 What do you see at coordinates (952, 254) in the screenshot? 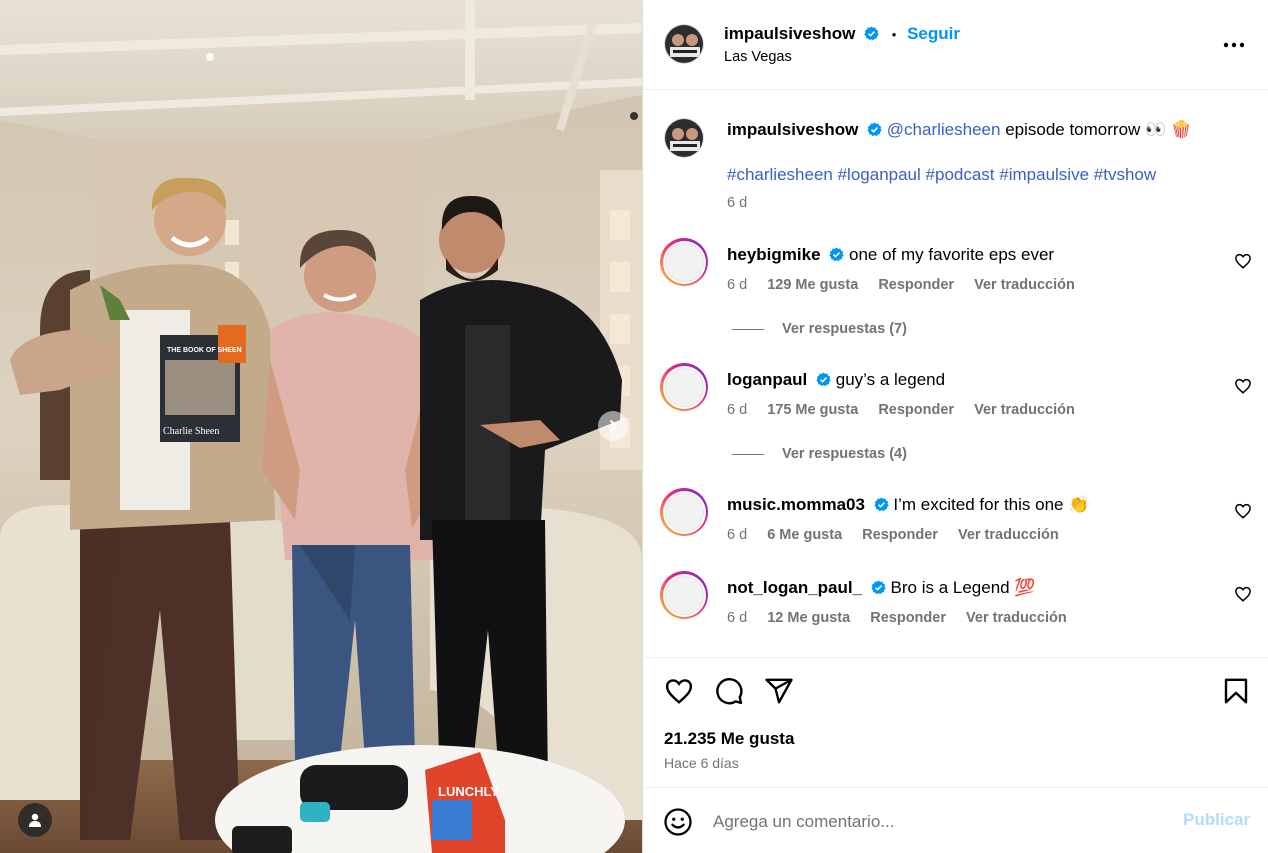
I see `comment-text: one of my favorite eps ever` at bounding box center [952, 254].